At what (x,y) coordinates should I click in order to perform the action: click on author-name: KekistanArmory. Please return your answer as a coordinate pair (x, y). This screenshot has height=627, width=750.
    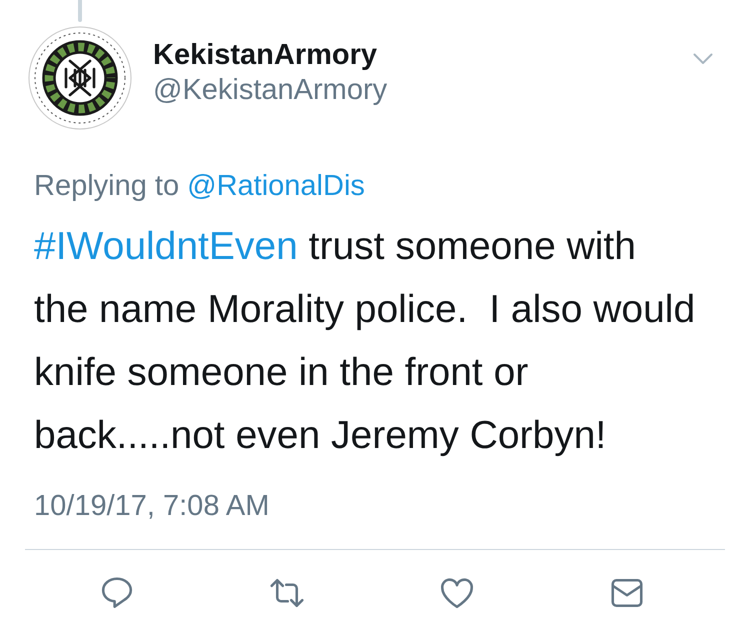
    Looking at the image, I should click on (265, 55).